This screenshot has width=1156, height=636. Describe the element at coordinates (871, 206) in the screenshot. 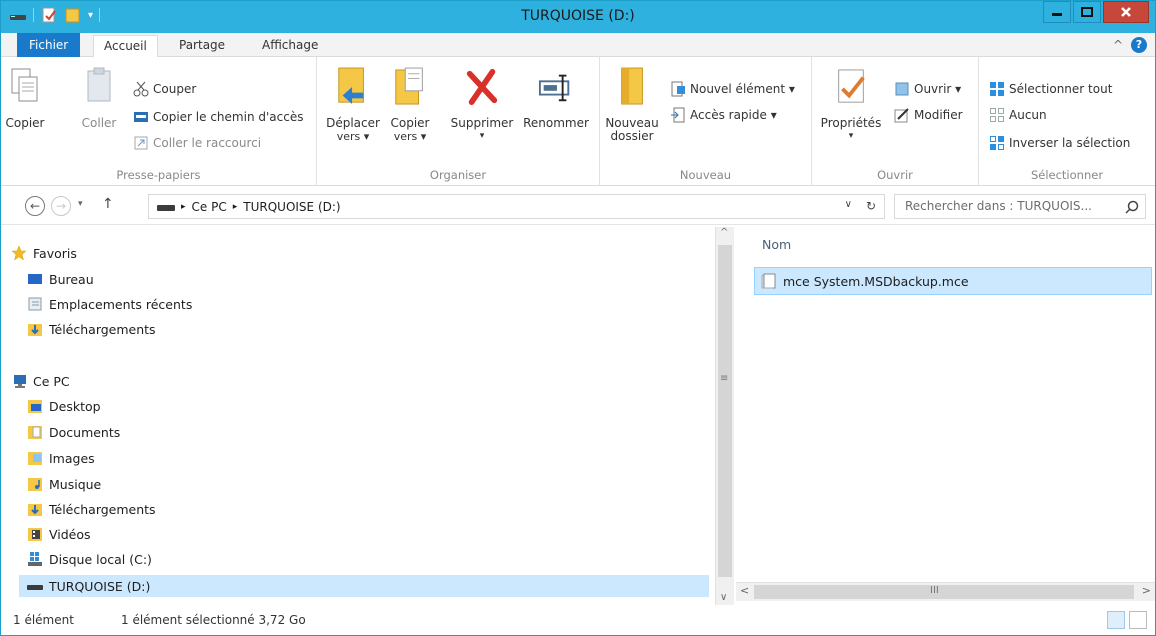

I see `refresh-icon: ↻` at that location.